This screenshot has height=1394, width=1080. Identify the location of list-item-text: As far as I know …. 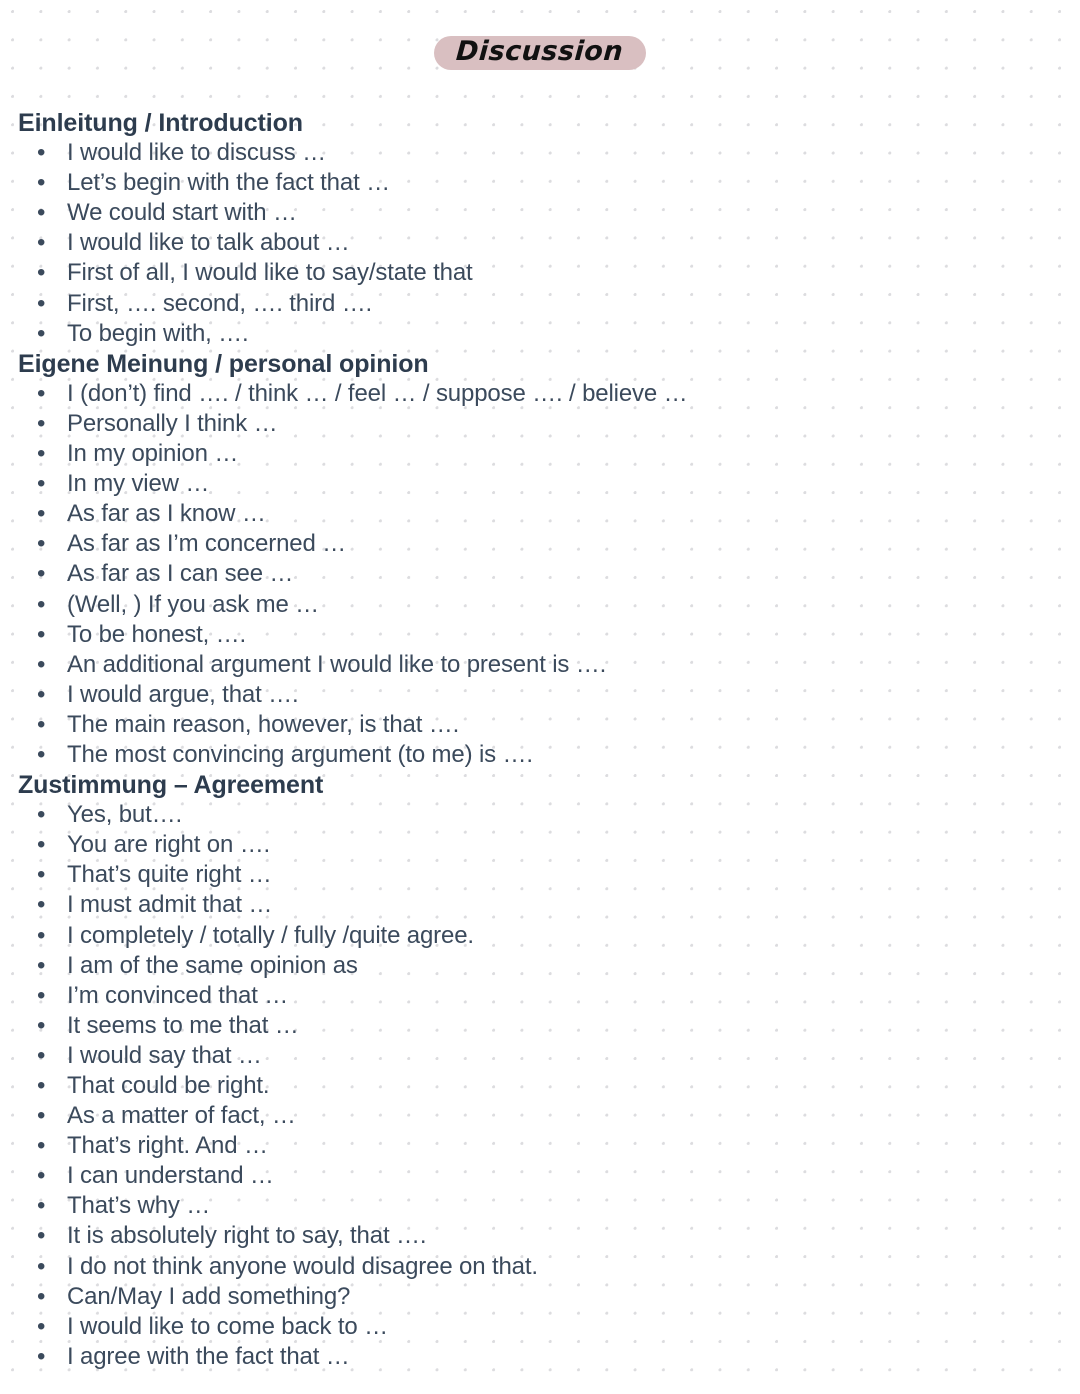
(166, 514).